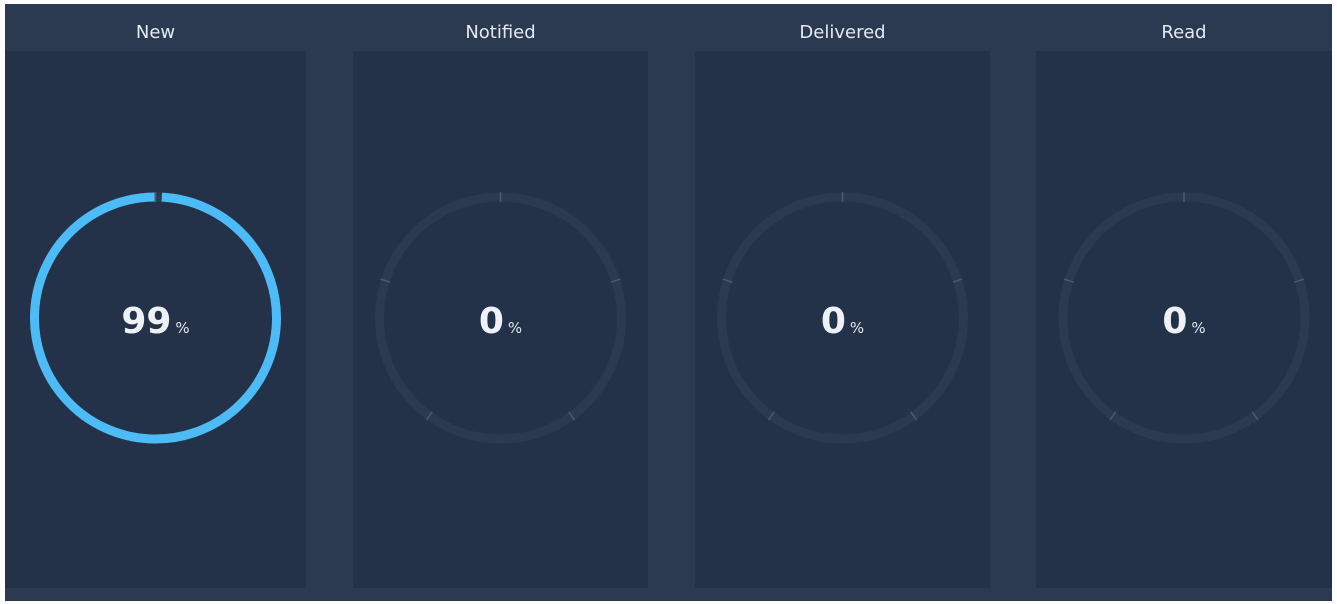 This screenshot has height=604, width=1337. Describe the element at coordinates (1184, 32) in the screenshot. I see `gauge-label: Read` at that location.